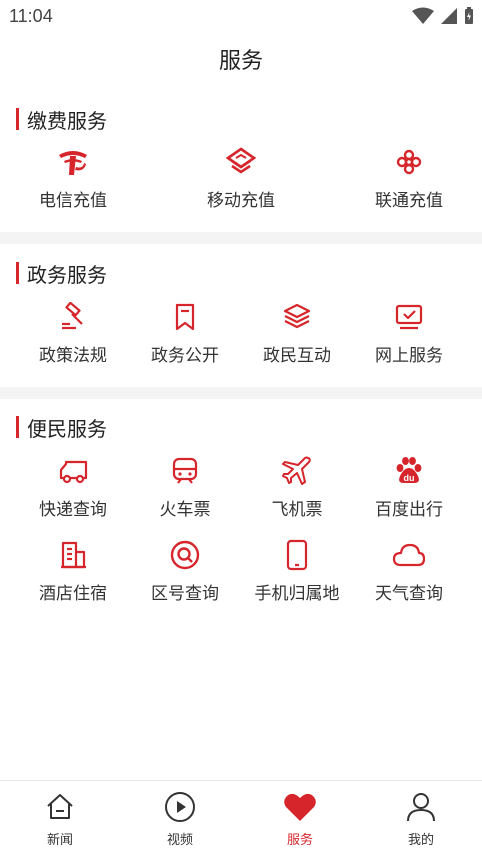 The width and height of the screenshot is (482, 858). I want to click on grid-item-interaction: 政民互动, so click(297, 331).